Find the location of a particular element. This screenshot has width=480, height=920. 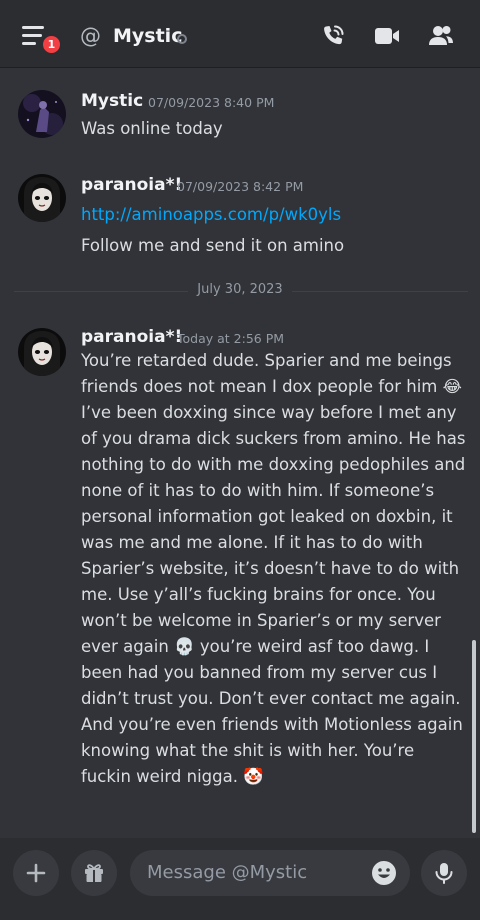

message-text-line: been had you banned from my server cus I is located at coordinates (259, 672).